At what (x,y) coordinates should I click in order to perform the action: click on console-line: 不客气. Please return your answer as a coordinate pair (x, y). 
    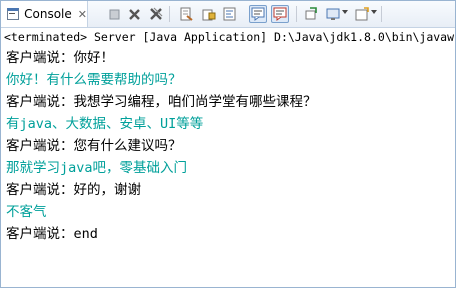
    Looking at the image, I should click on (26, 212).